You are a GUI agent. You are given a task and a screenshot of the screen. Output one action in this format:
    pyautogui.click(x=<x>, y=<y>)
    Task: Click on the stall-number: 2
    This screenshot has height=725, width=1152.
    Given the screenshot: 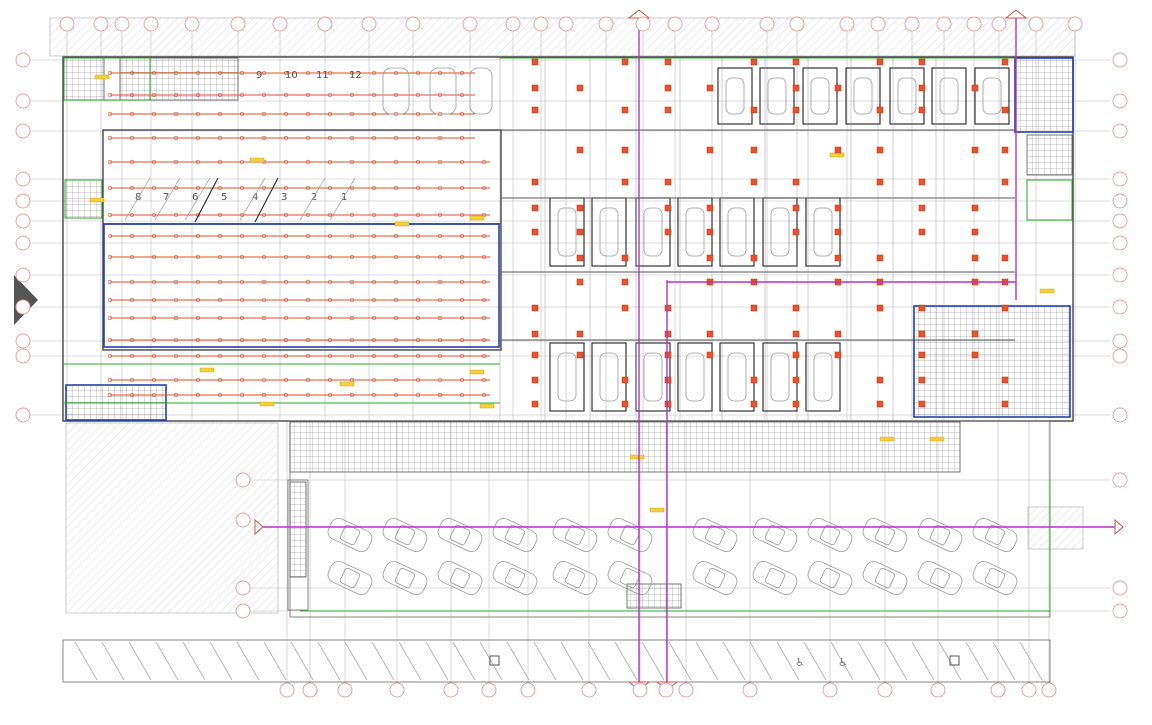 What is the action you would take?
    pyautogui.click(x=314, y=197)
    